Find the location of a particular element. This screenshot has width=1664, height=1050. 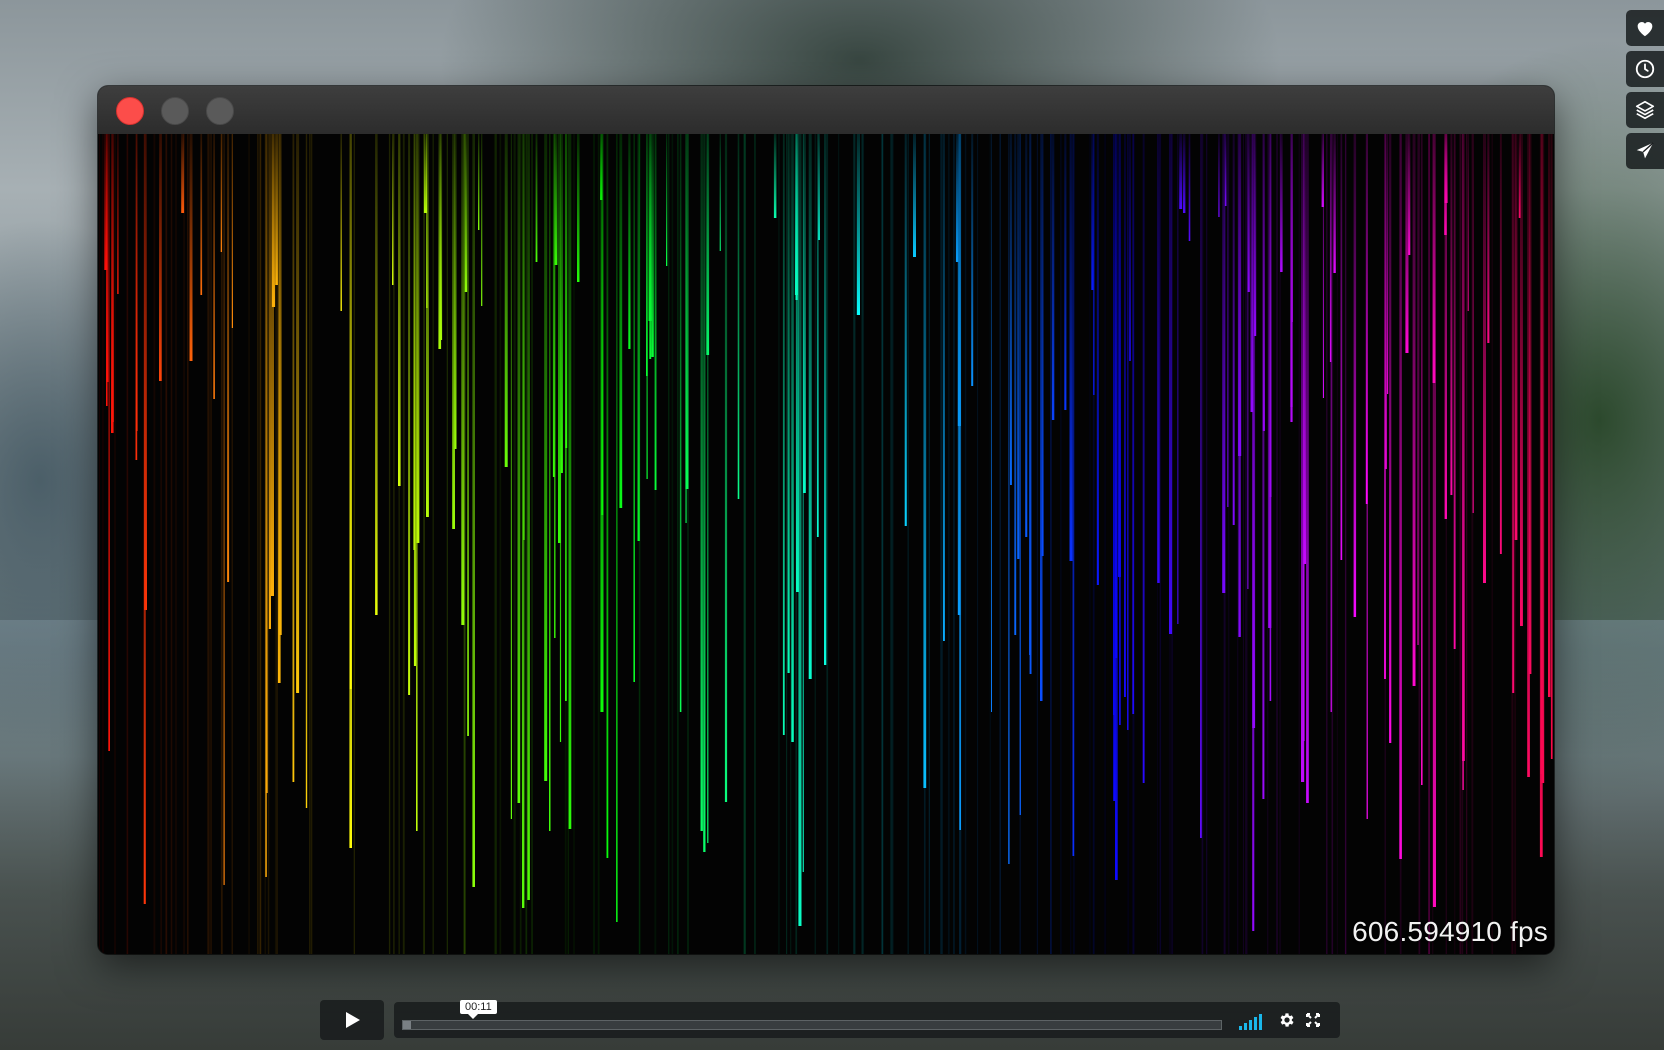

progress-fill is located at coordinates (407, 1025).